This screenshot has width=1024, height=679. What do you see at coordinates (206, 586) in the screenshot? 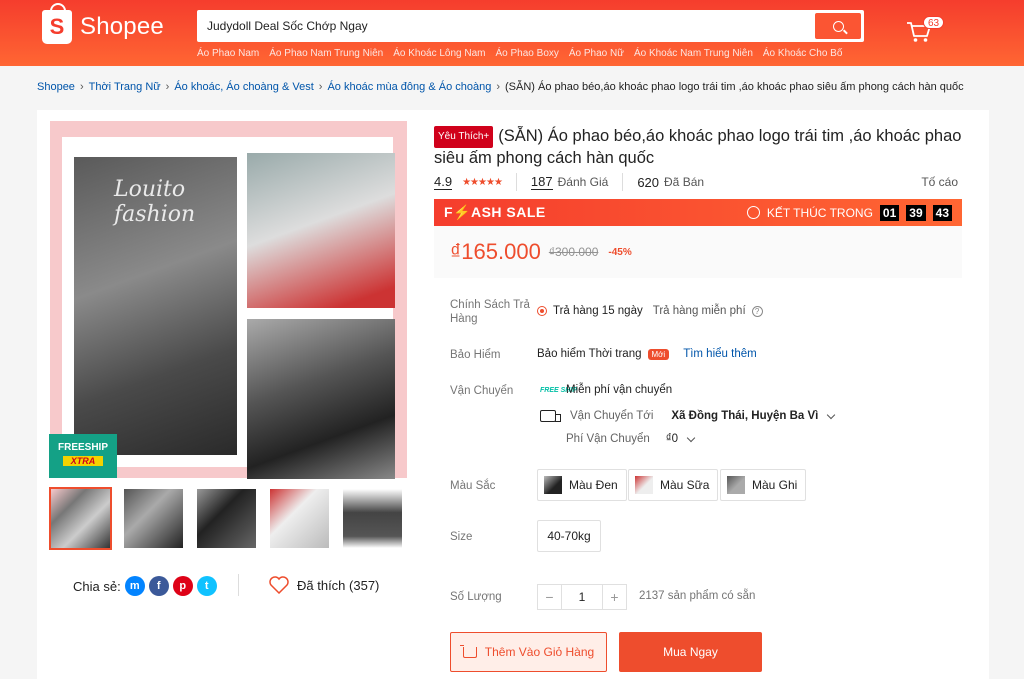
I see `twitter-icon: t` at bounding box center [206, 586].